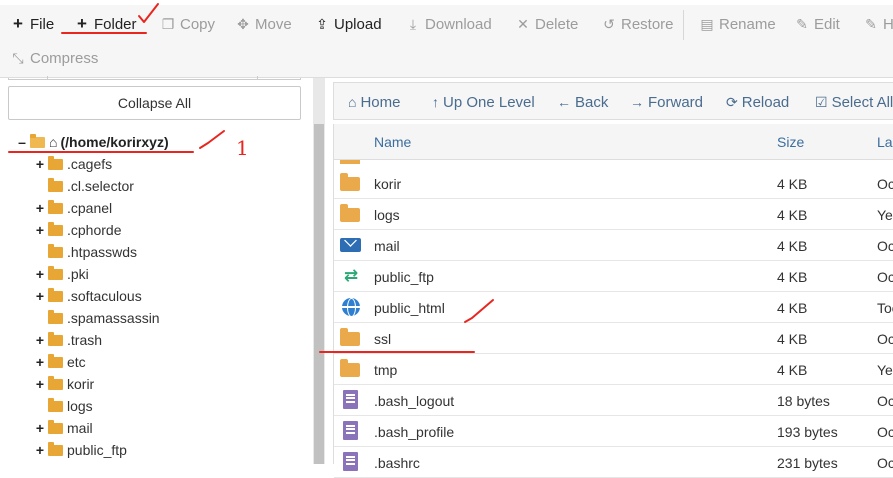  I want to click on up-one-level-label: Up One Level, so click(489, 102).